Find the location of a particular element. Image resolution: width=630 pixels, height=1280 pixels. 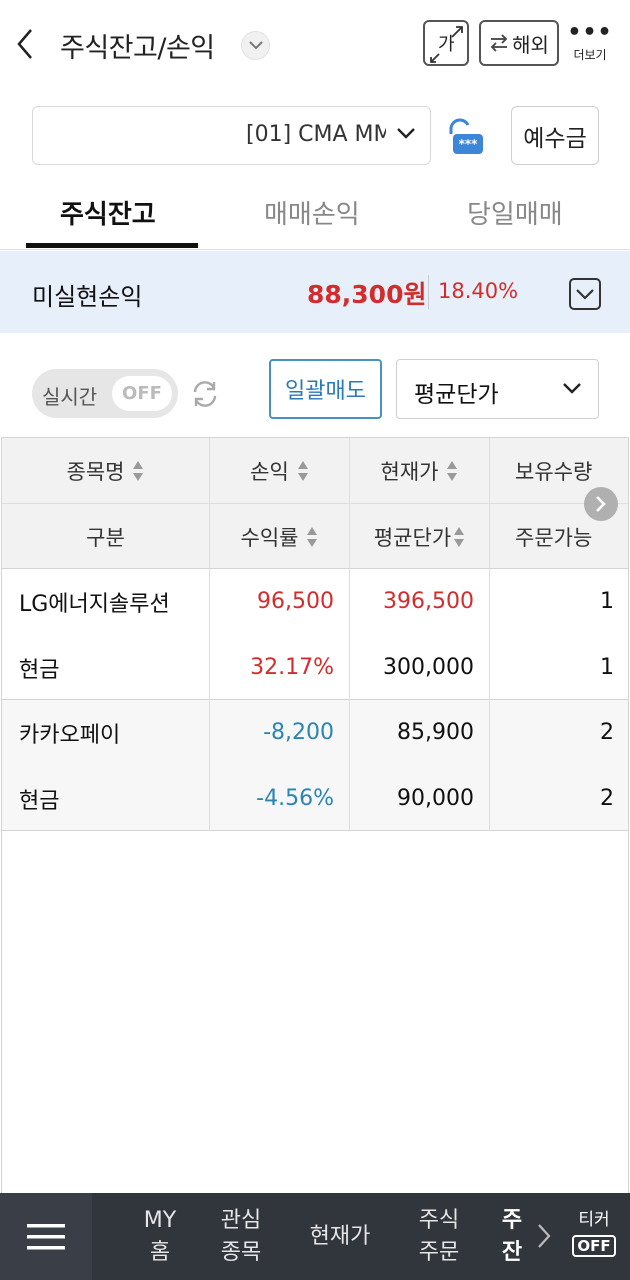

header-label: 손익 is located at coordinates (269, 471).